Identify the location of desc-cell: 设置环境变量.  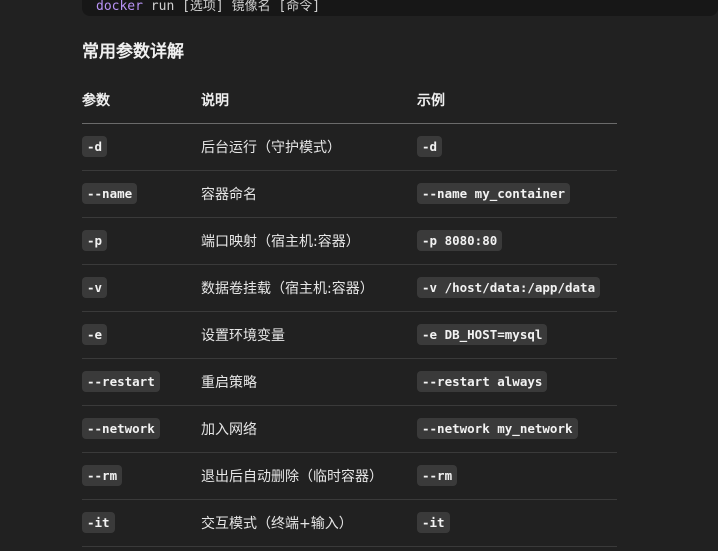
(309, 335).